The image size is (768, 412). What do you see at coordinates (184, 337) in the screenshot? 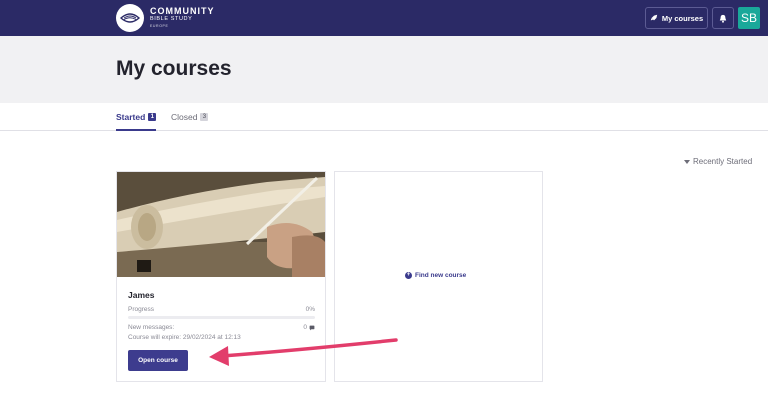
I see `expire-text: Course will expire: 29/02/2024 at 12:13` at bounding box center [184, 337].